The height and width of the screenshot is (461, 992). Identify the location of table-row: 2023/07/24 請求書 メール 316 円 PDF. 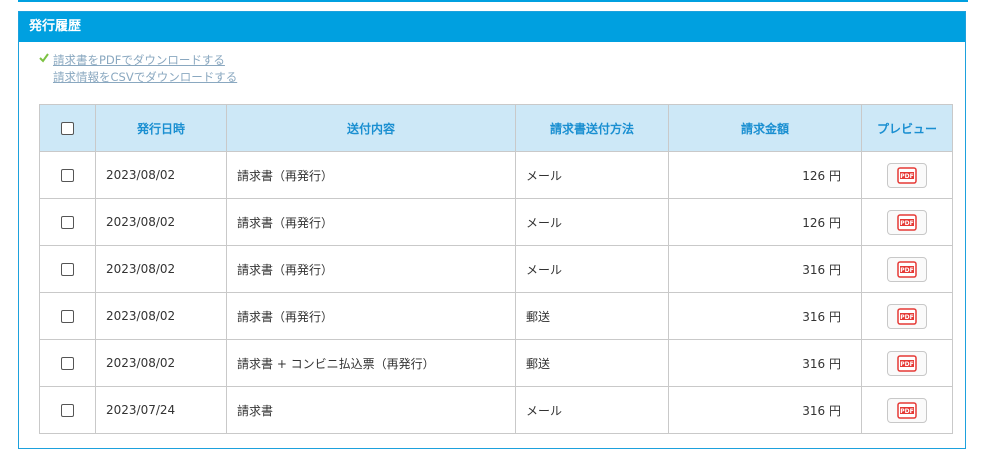
(496, 410).